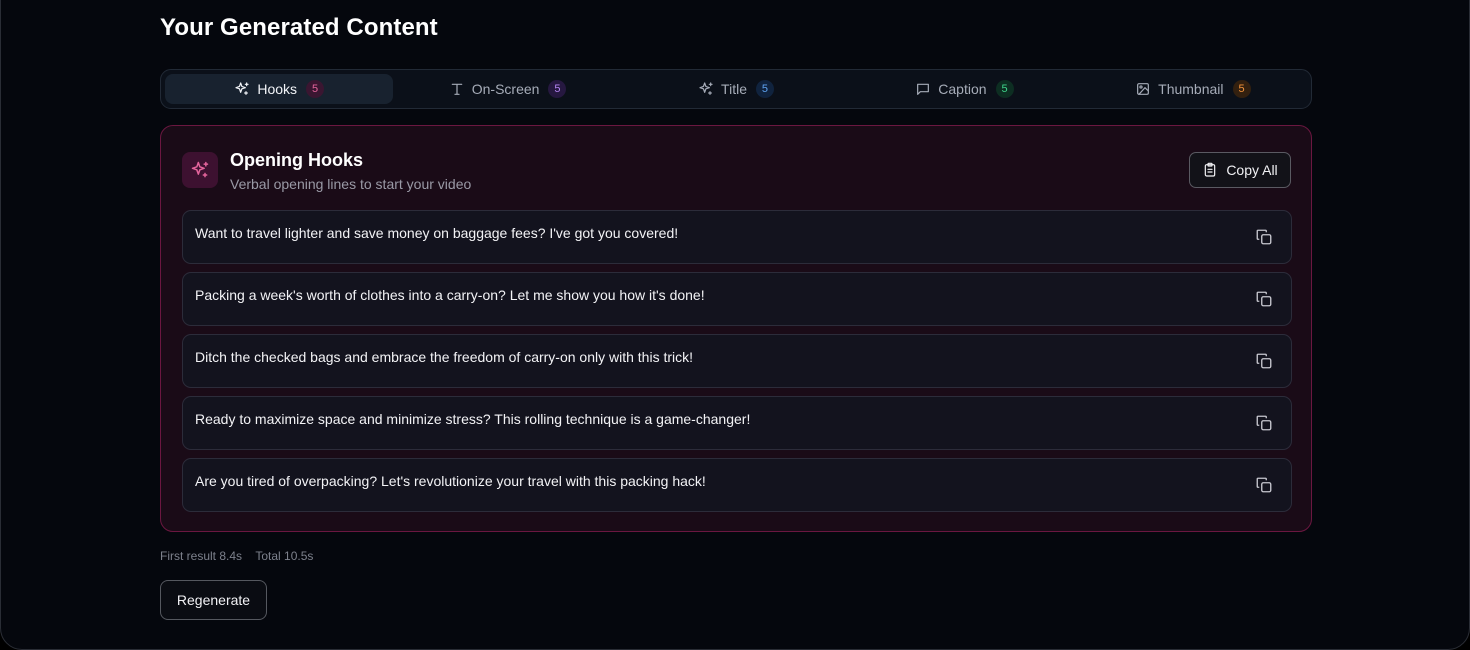  I want to click on copy-all-button: Copy All, so click(1240, 170).